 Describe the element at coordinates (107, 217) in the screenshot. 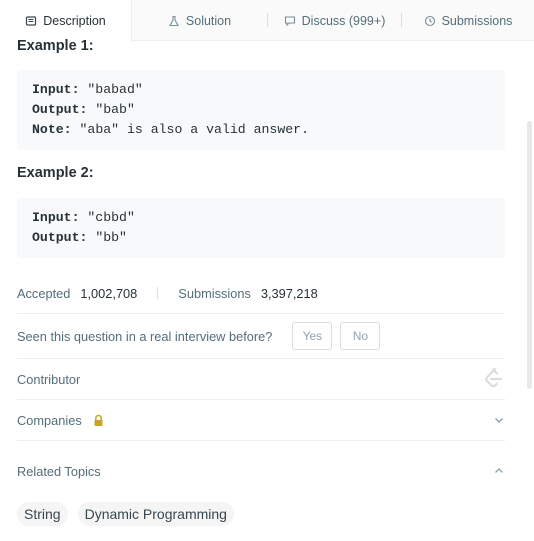

I see `example-2-input-value: "cbbd"` at that location.